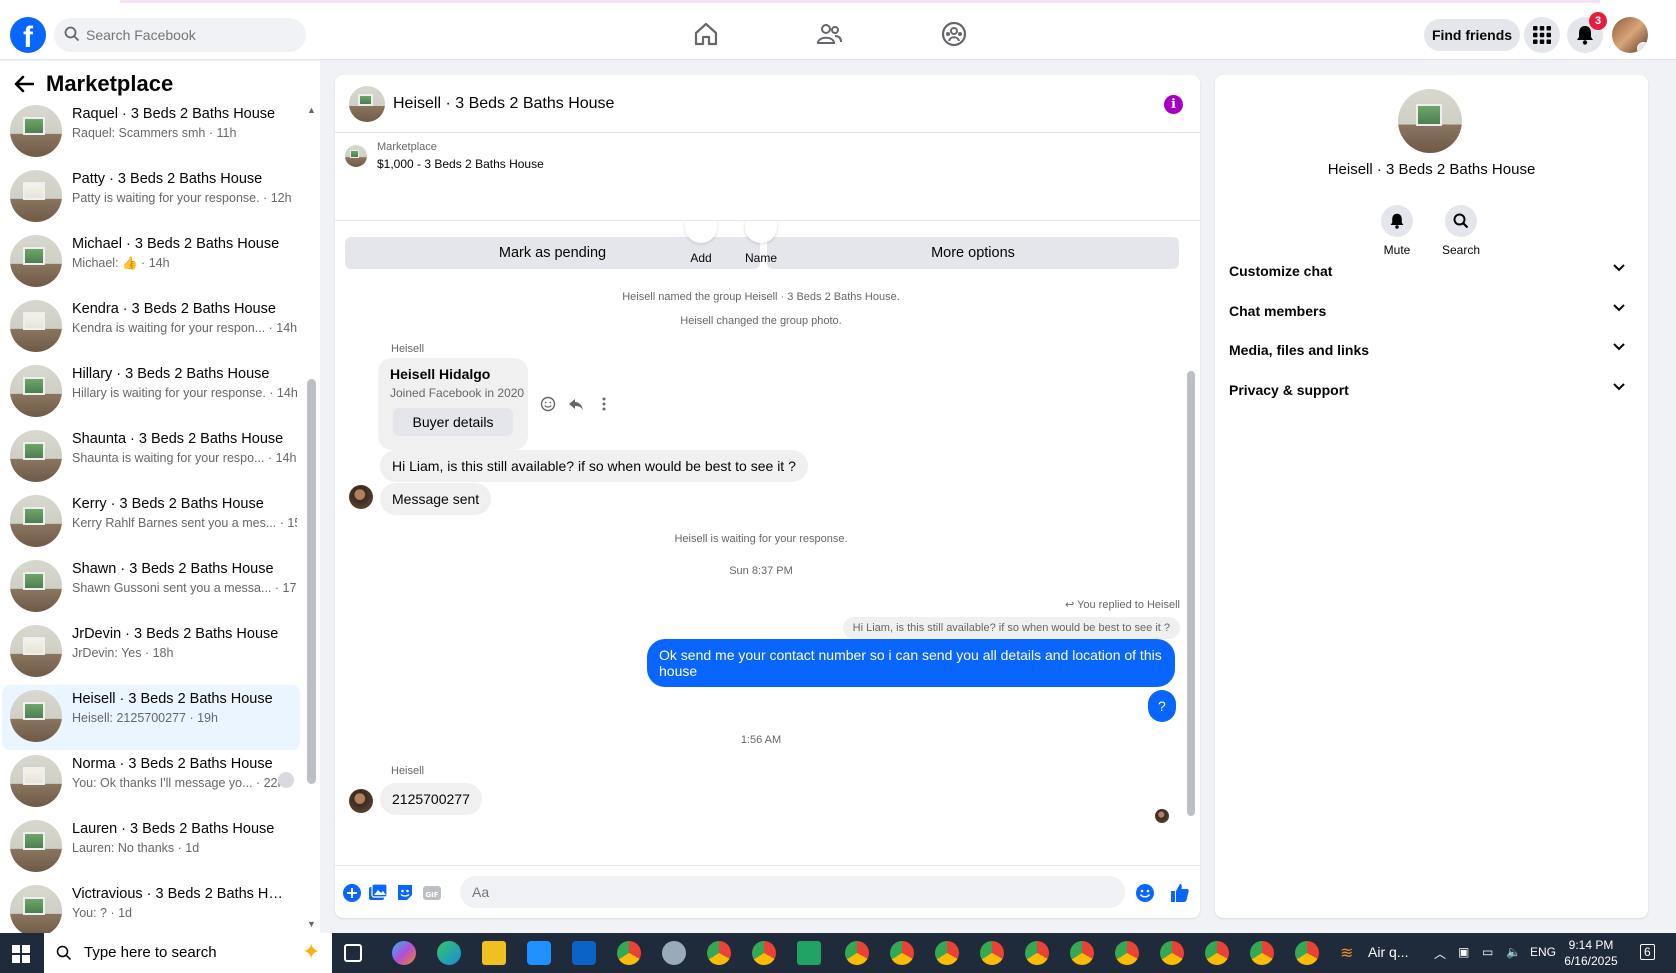 Image resolution: width=1676 pixels, height=973 pixels. I want to click on network-icon: ▭, so click(1487, 952).